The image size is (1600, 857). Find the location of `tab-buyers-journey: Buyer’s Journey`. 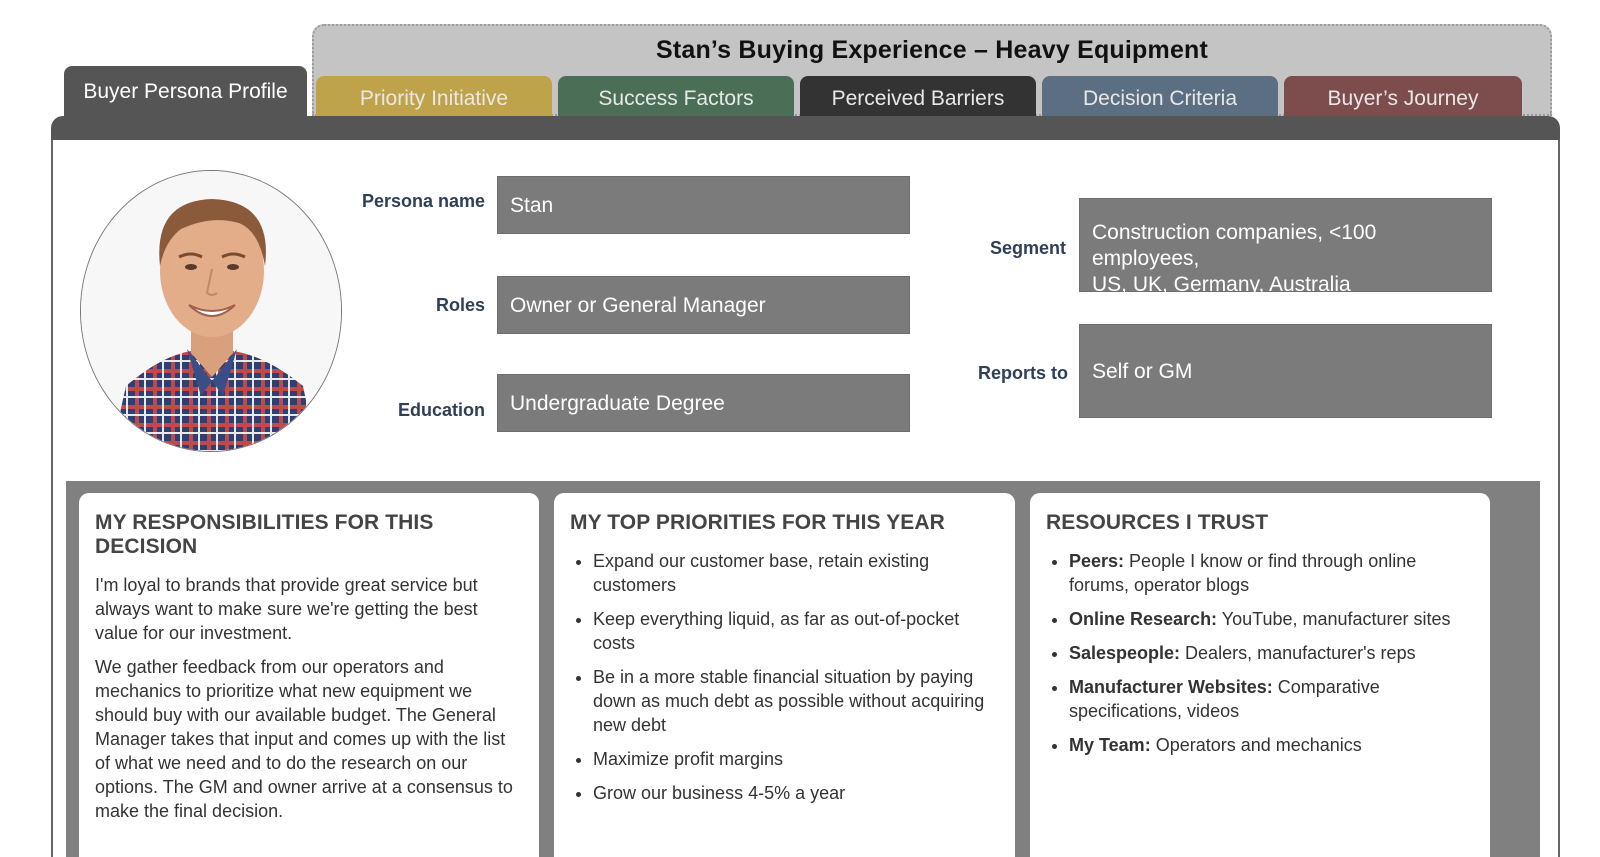

tab-buyers-journey: Buyer’s Journey is located at coordinates (1403, 96).